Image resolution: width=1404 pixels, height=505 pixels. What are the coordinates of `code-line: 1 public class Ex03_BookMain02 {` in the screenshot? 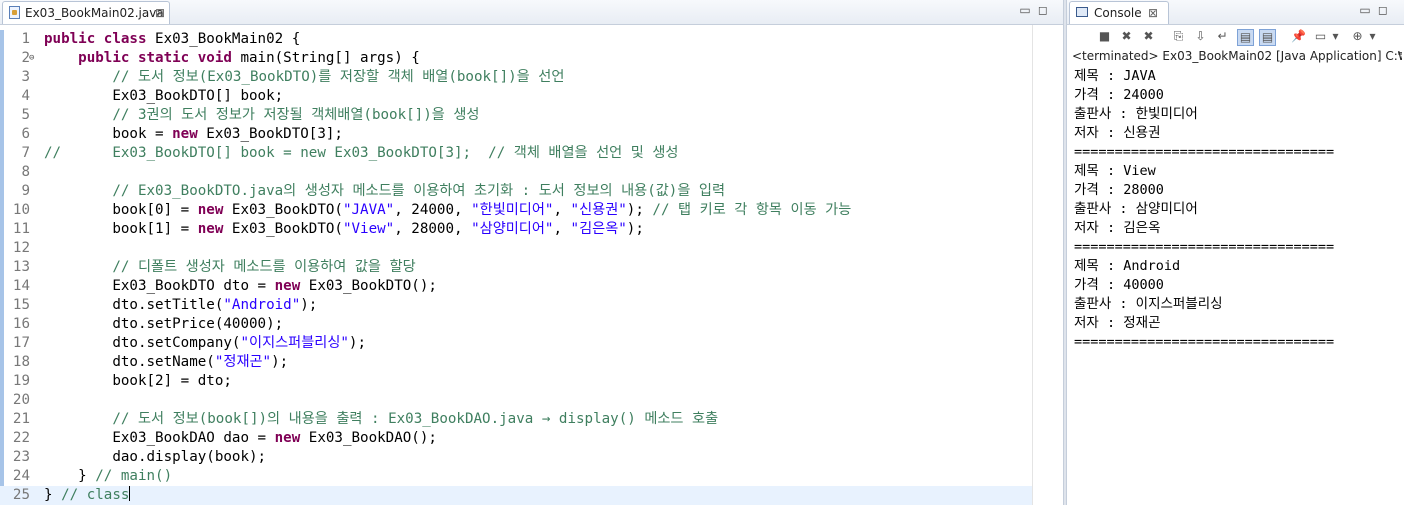 It's located at (516, 39).